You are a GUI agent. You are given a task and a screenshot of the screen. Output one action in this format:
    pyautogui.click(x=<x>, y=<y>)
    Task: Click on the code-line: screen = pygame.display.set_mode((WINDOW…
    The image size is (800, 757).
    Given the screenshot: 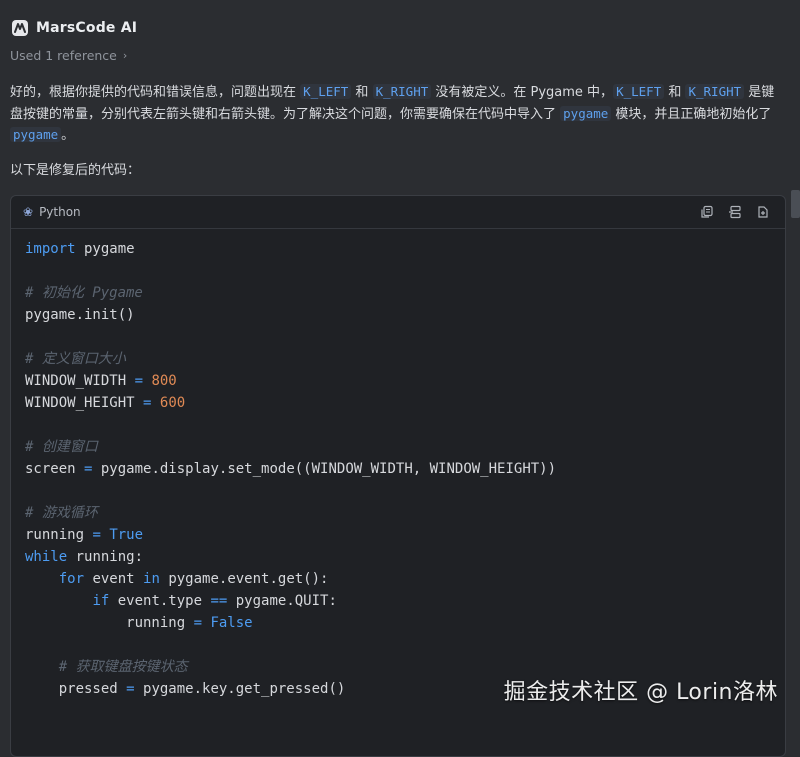 What is the action you would take?
    pyautogui.click(x=398, y=469)
    